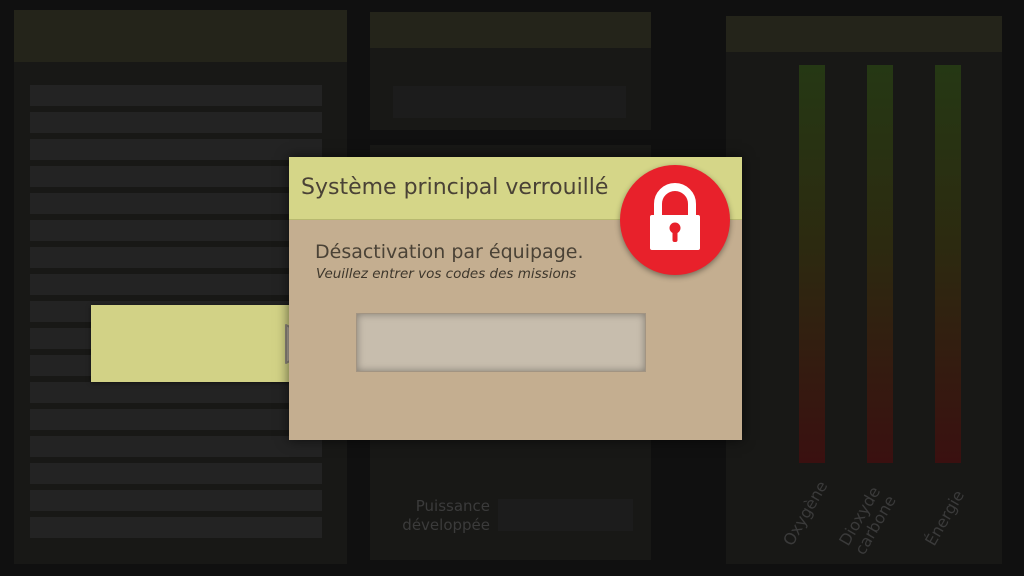 This screenshot has height=576, width=1024. I want to click on middle-top-header, so click(510, 30).